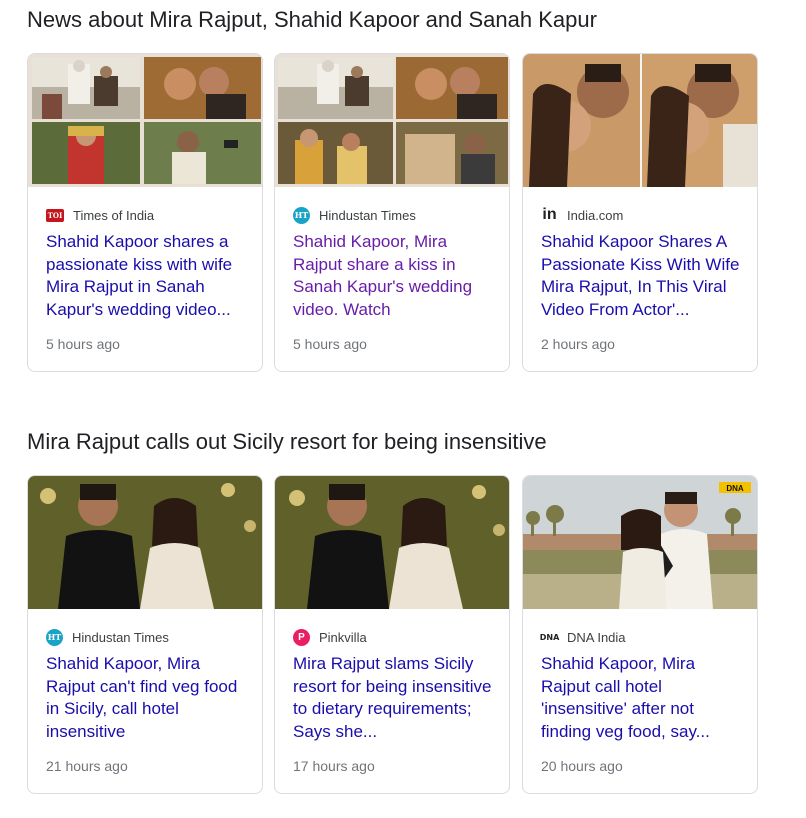  What do you see at coordinates (87, 766) in the screenshot?
I see `news-timestamp: 21 hours ago` at bounding box center [87, 766].